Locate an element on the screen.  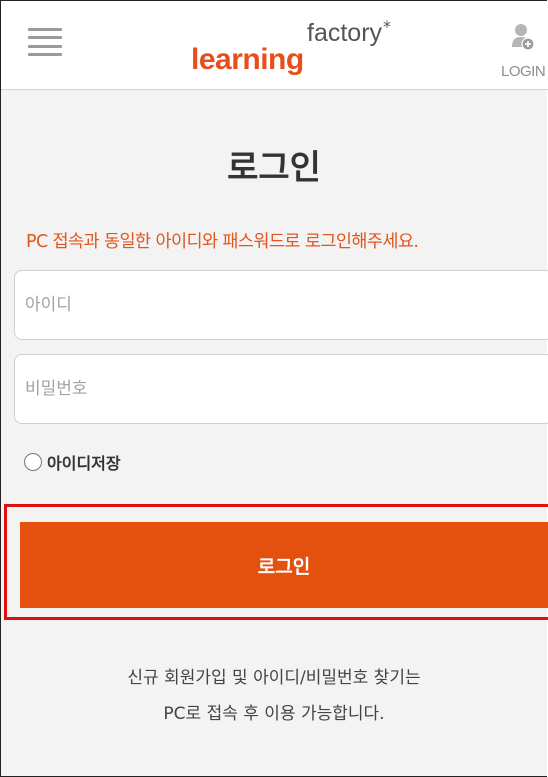
login-label: LOGIN is located at coordinates (523, 71).